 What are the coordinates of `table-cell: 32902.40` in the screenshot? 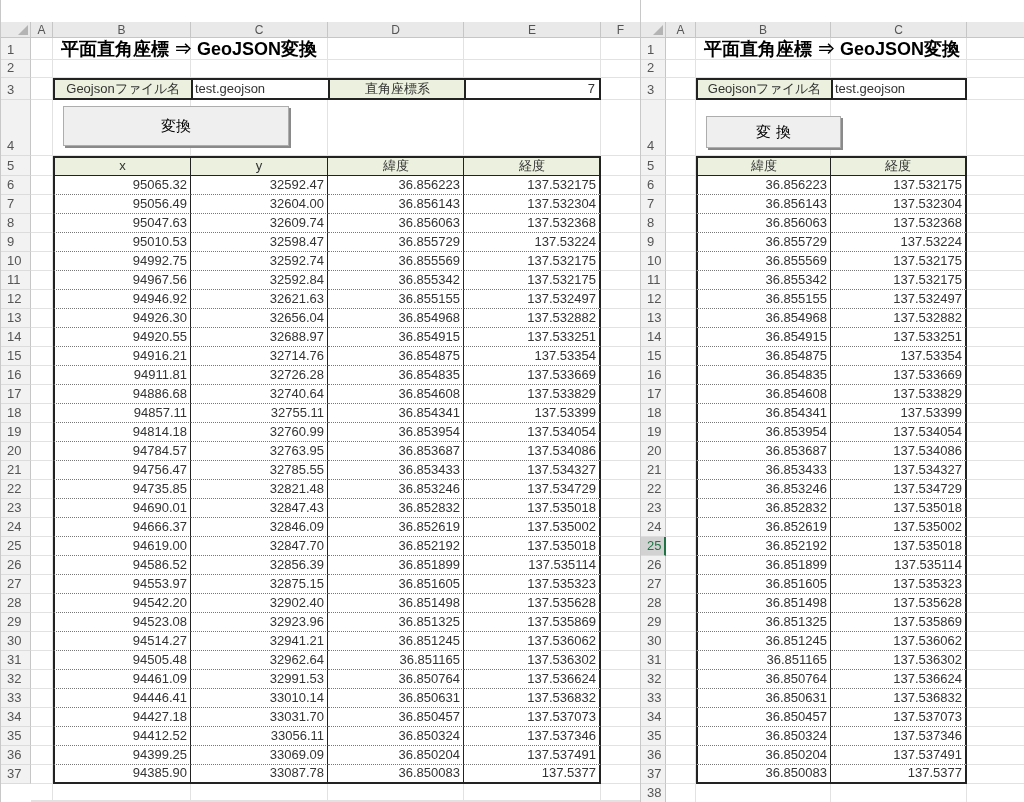 It's located at (259, 603).